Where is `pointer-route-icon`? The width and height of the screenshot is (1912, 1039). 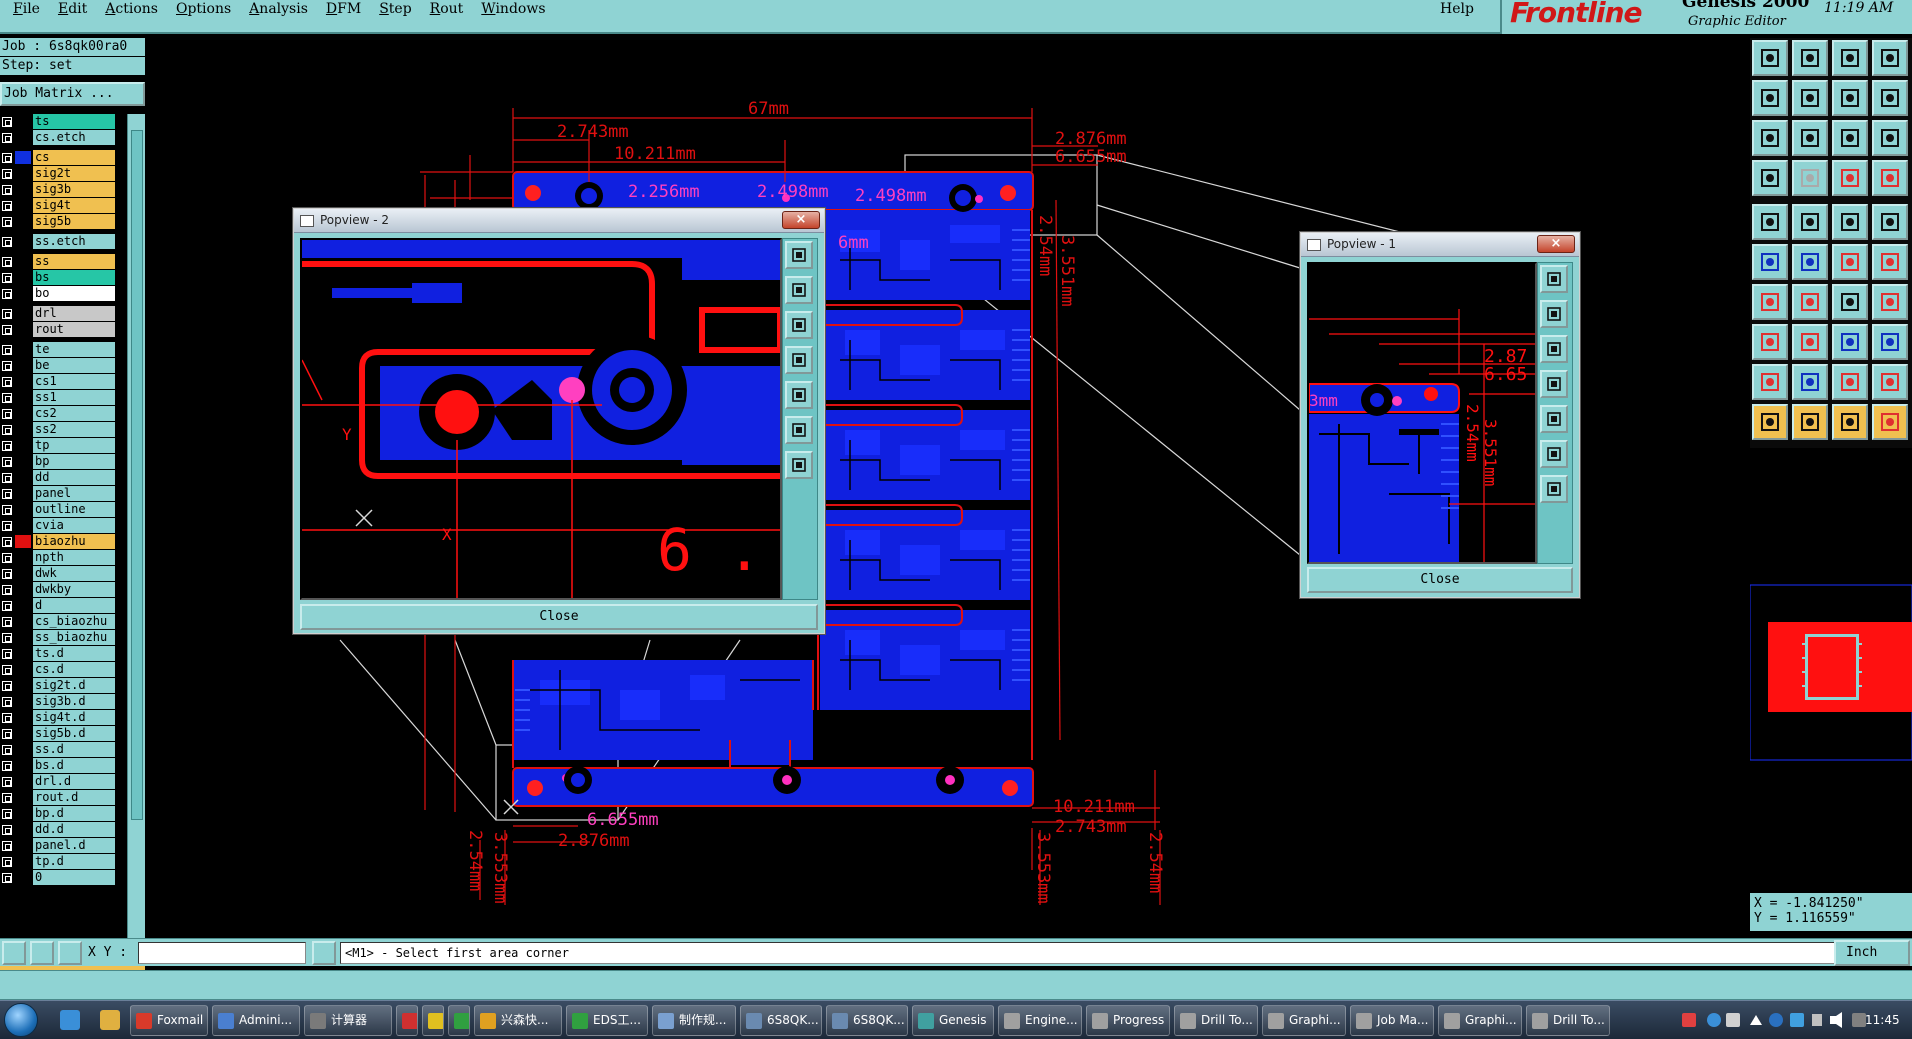
pointer-route-icon is located at coordinates (1890, 422).